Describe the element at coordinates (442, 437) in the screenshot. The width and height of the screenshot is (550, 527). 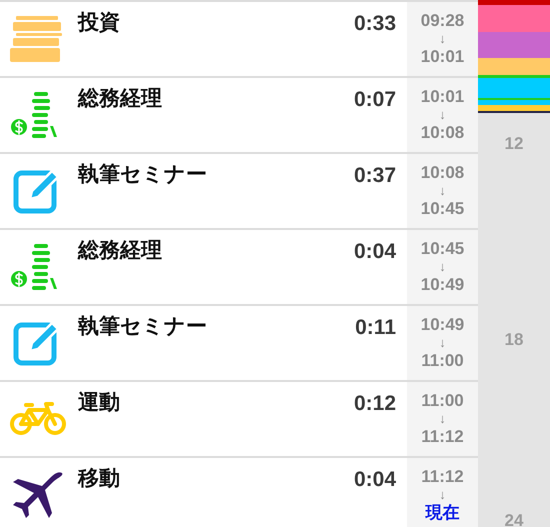
I see `end-time: 11:12` at that location.